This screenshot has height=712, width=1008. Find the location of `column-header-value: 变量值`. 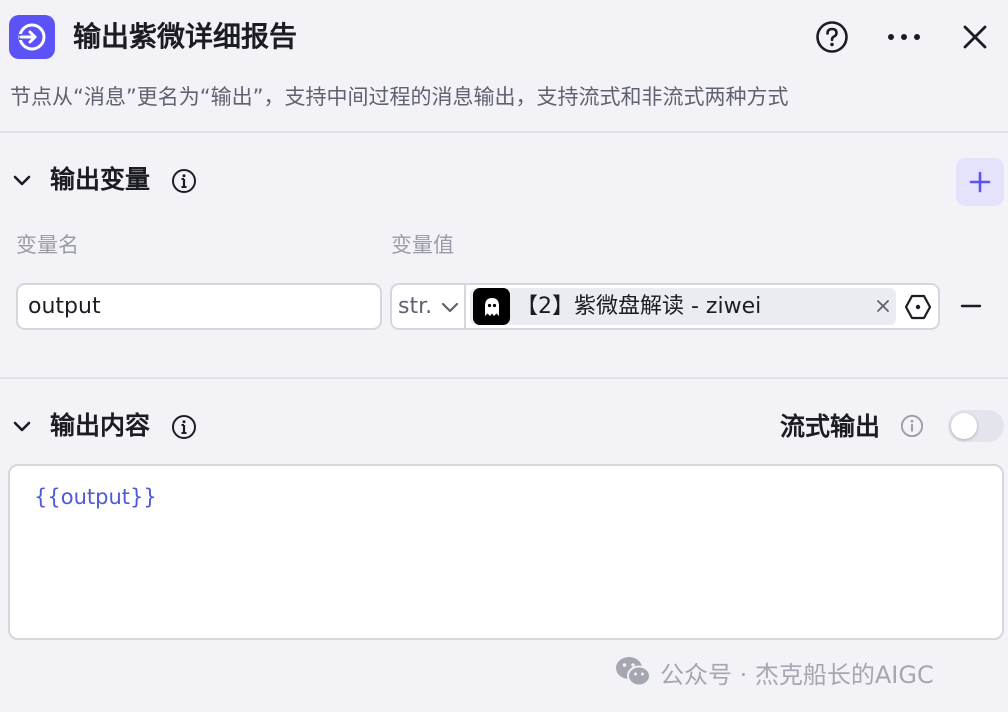

column-header-value: 变量值 is located at coordinates (422, 245).